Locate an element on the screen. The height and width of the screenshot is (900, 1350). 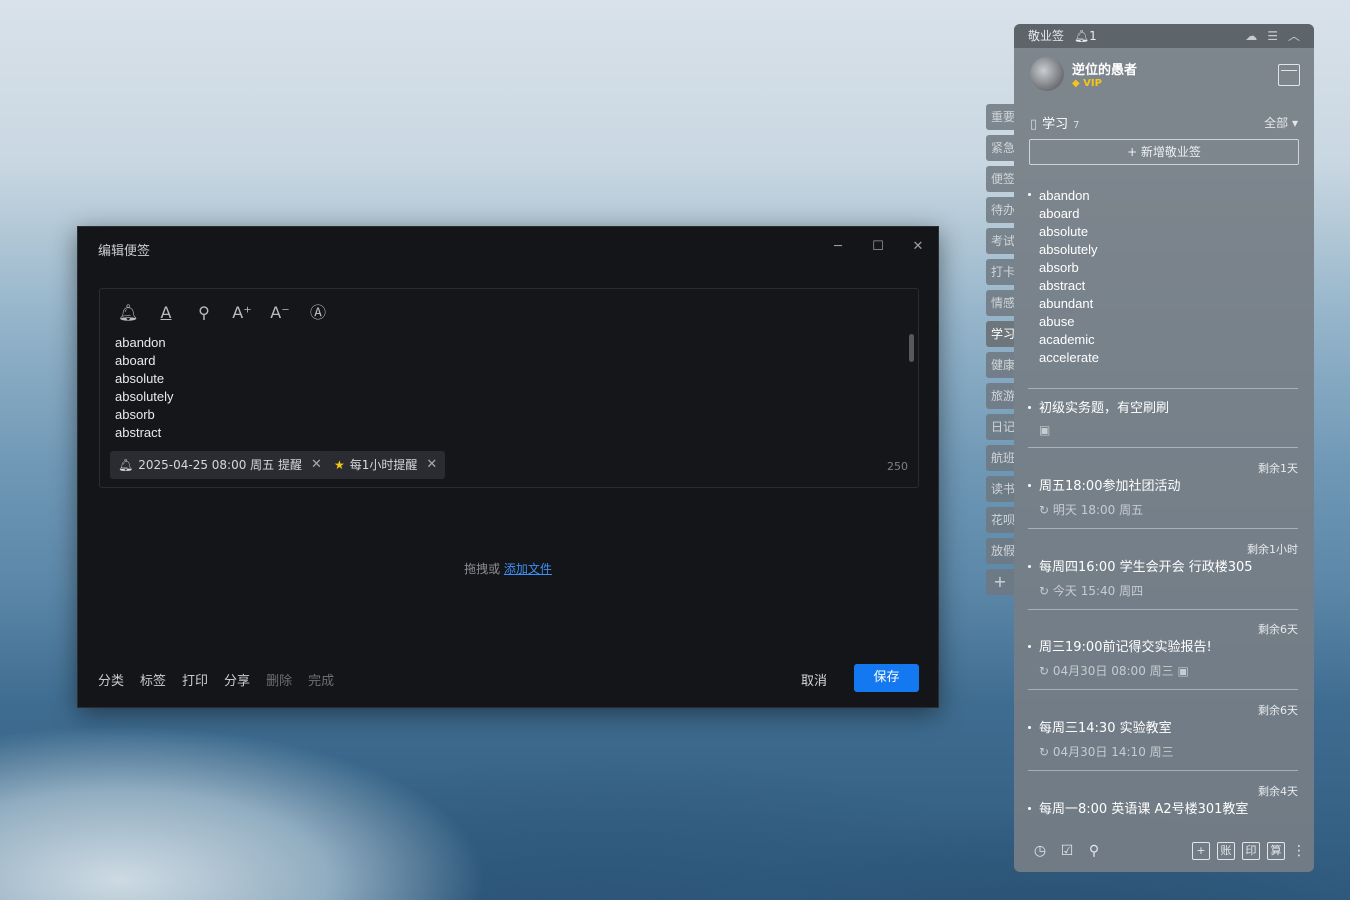
reminder-chip-label: 2025-04-25 08:00 周五 提醒 is located at coordinates (220, 465).